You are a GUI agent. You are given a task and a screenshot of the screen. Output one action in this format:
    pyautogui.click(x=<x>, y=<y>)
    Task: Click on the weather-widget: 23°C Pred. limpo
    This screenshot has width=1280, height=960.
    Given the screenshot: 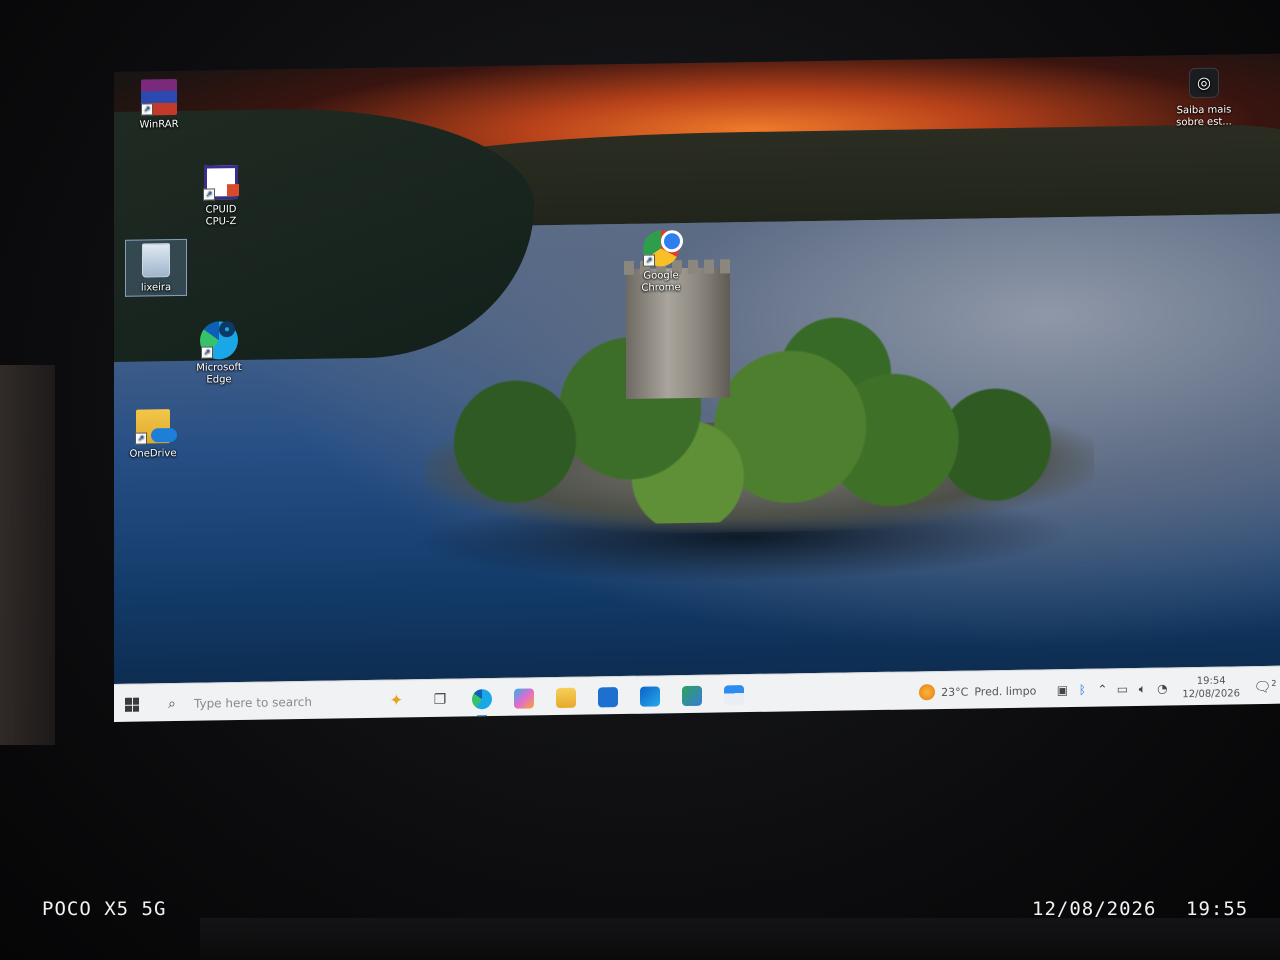 What is the action you would take?
    pyautogui.click(x=977, y=692)
    